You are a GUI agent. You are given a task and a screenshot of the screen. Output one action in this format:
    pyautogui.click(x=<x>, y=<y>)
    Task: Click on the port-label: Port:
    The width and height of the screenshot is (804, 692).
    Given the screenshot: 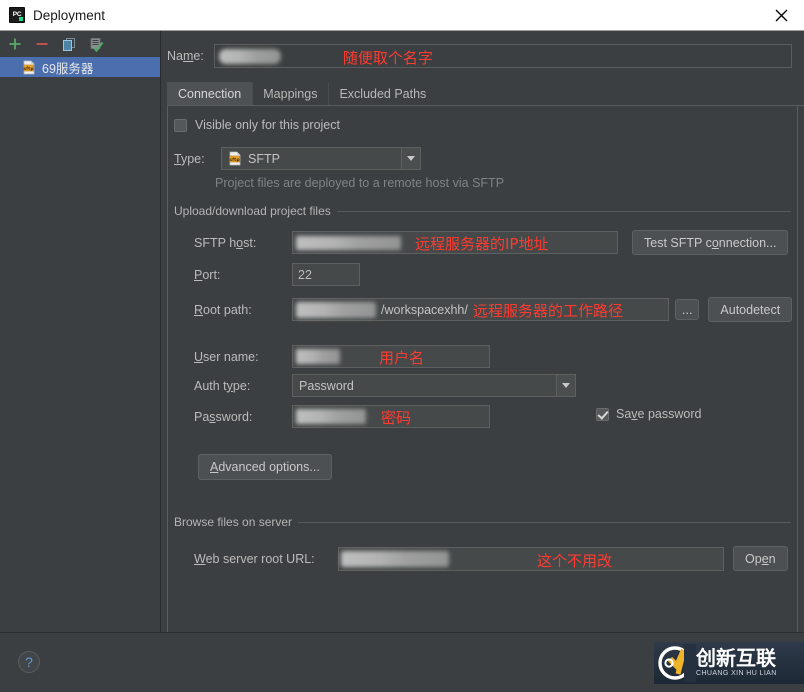 What is the action you would take?
    pyautogui.click(x=207, y=274)
    